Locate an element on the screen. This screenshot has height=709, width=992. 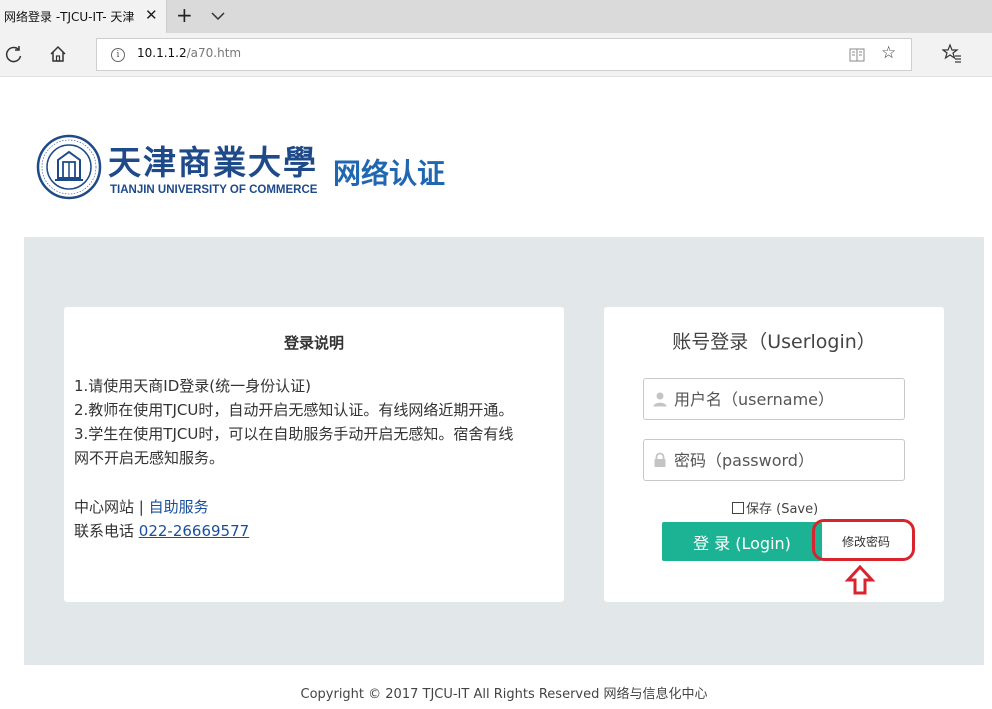
browser-toolbar: i 10.1.1.2/a70.htm ☆ is located at coordinates (496, 55).